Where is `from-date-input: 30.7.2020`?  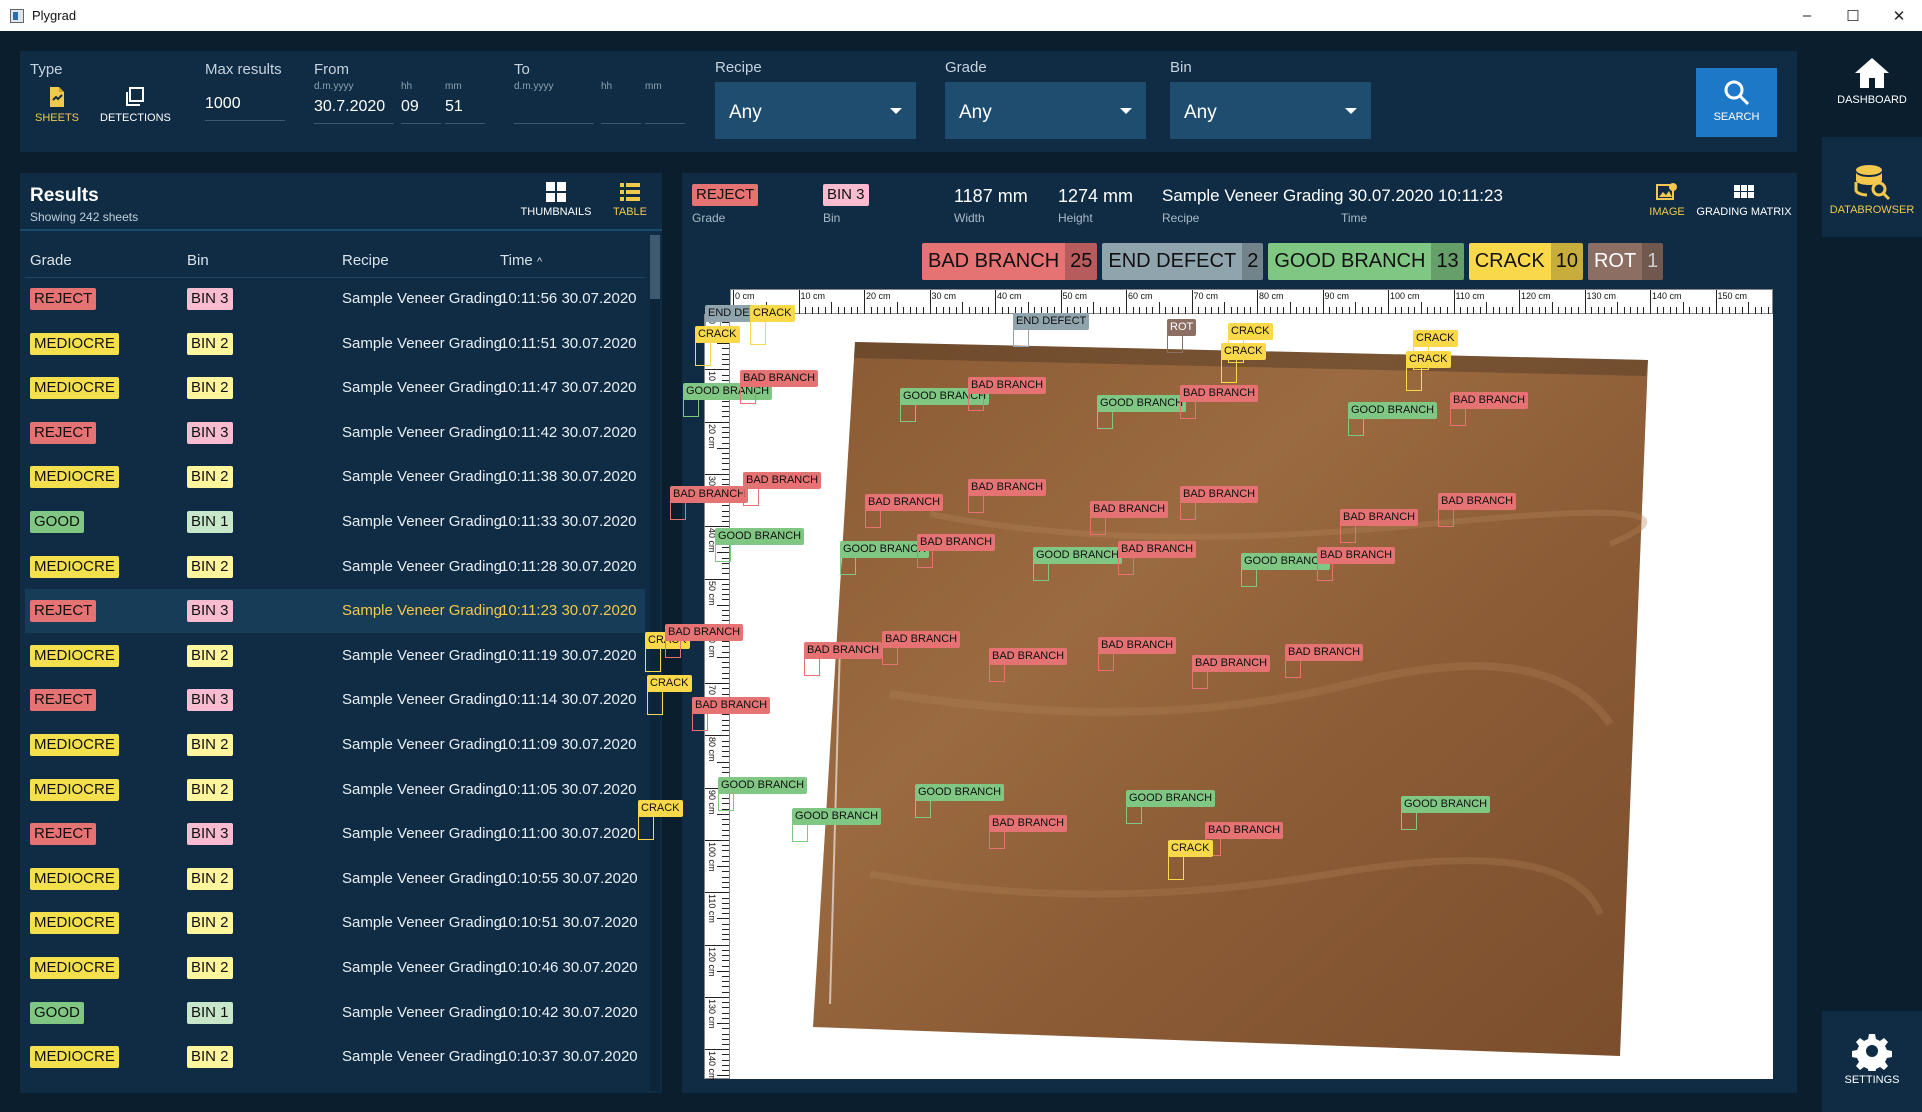
from-date-input: 30.7.2020 is located at coordinates (354, 111).